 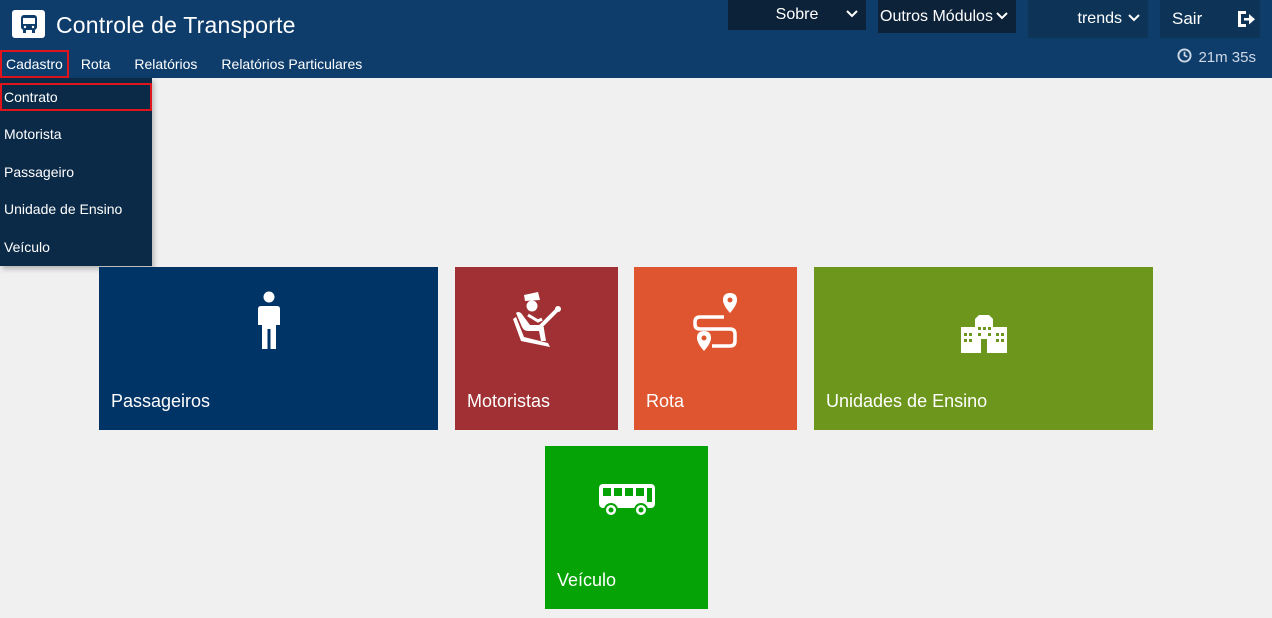 I want to click on tile-motoristas: Motoristas, so click(x=536, y=348).